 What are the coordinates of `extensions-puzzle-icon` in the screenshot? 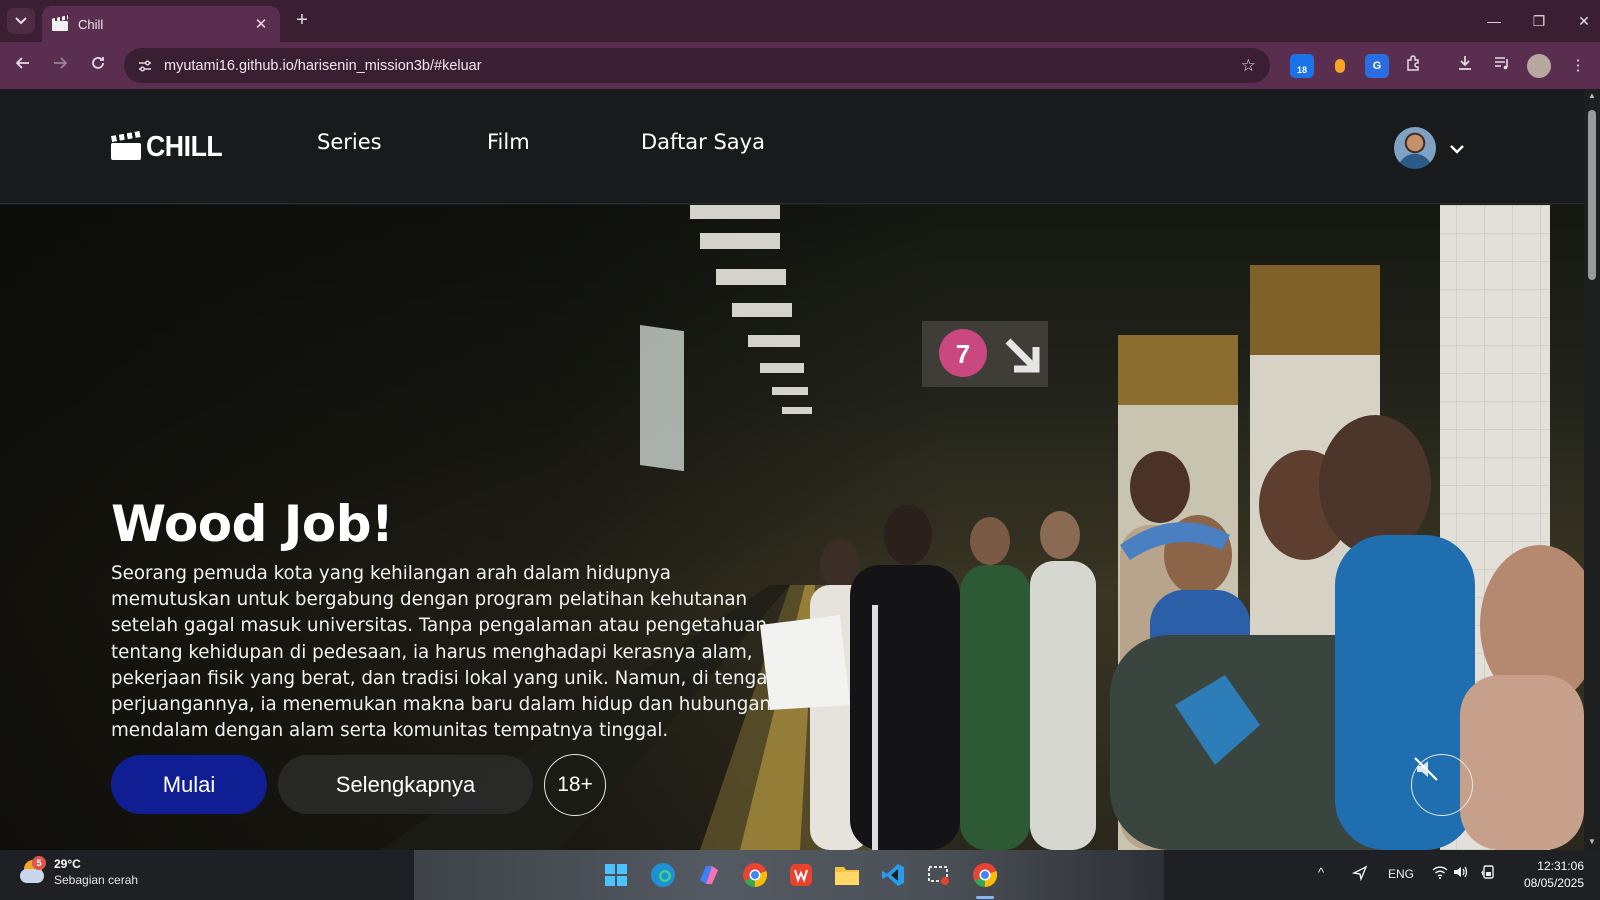 It's located at (1414, 66).